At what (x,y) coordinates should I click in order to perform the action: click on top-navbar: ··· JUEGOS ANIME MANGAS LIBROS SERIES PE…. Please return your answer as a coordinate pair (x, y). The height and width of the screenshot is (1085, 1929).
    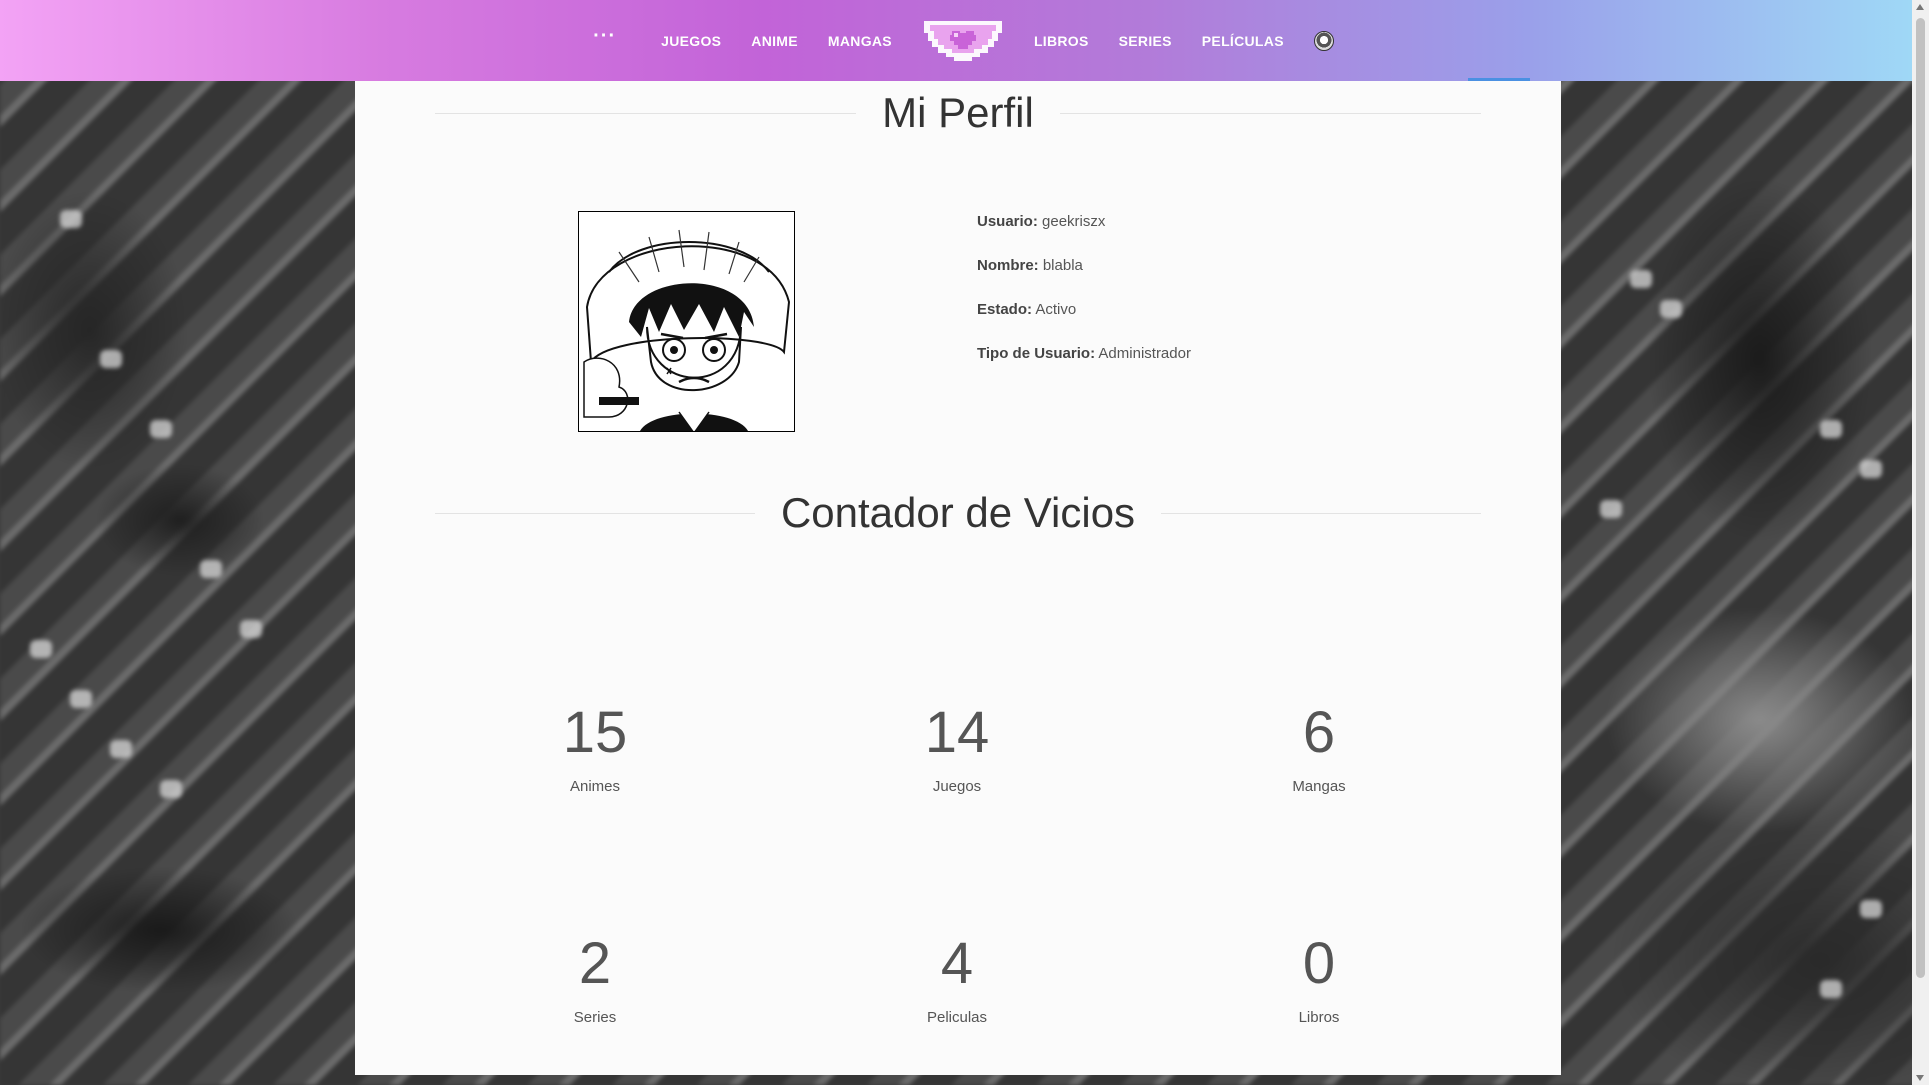
    Looking at the image, I should click on (956, 40).